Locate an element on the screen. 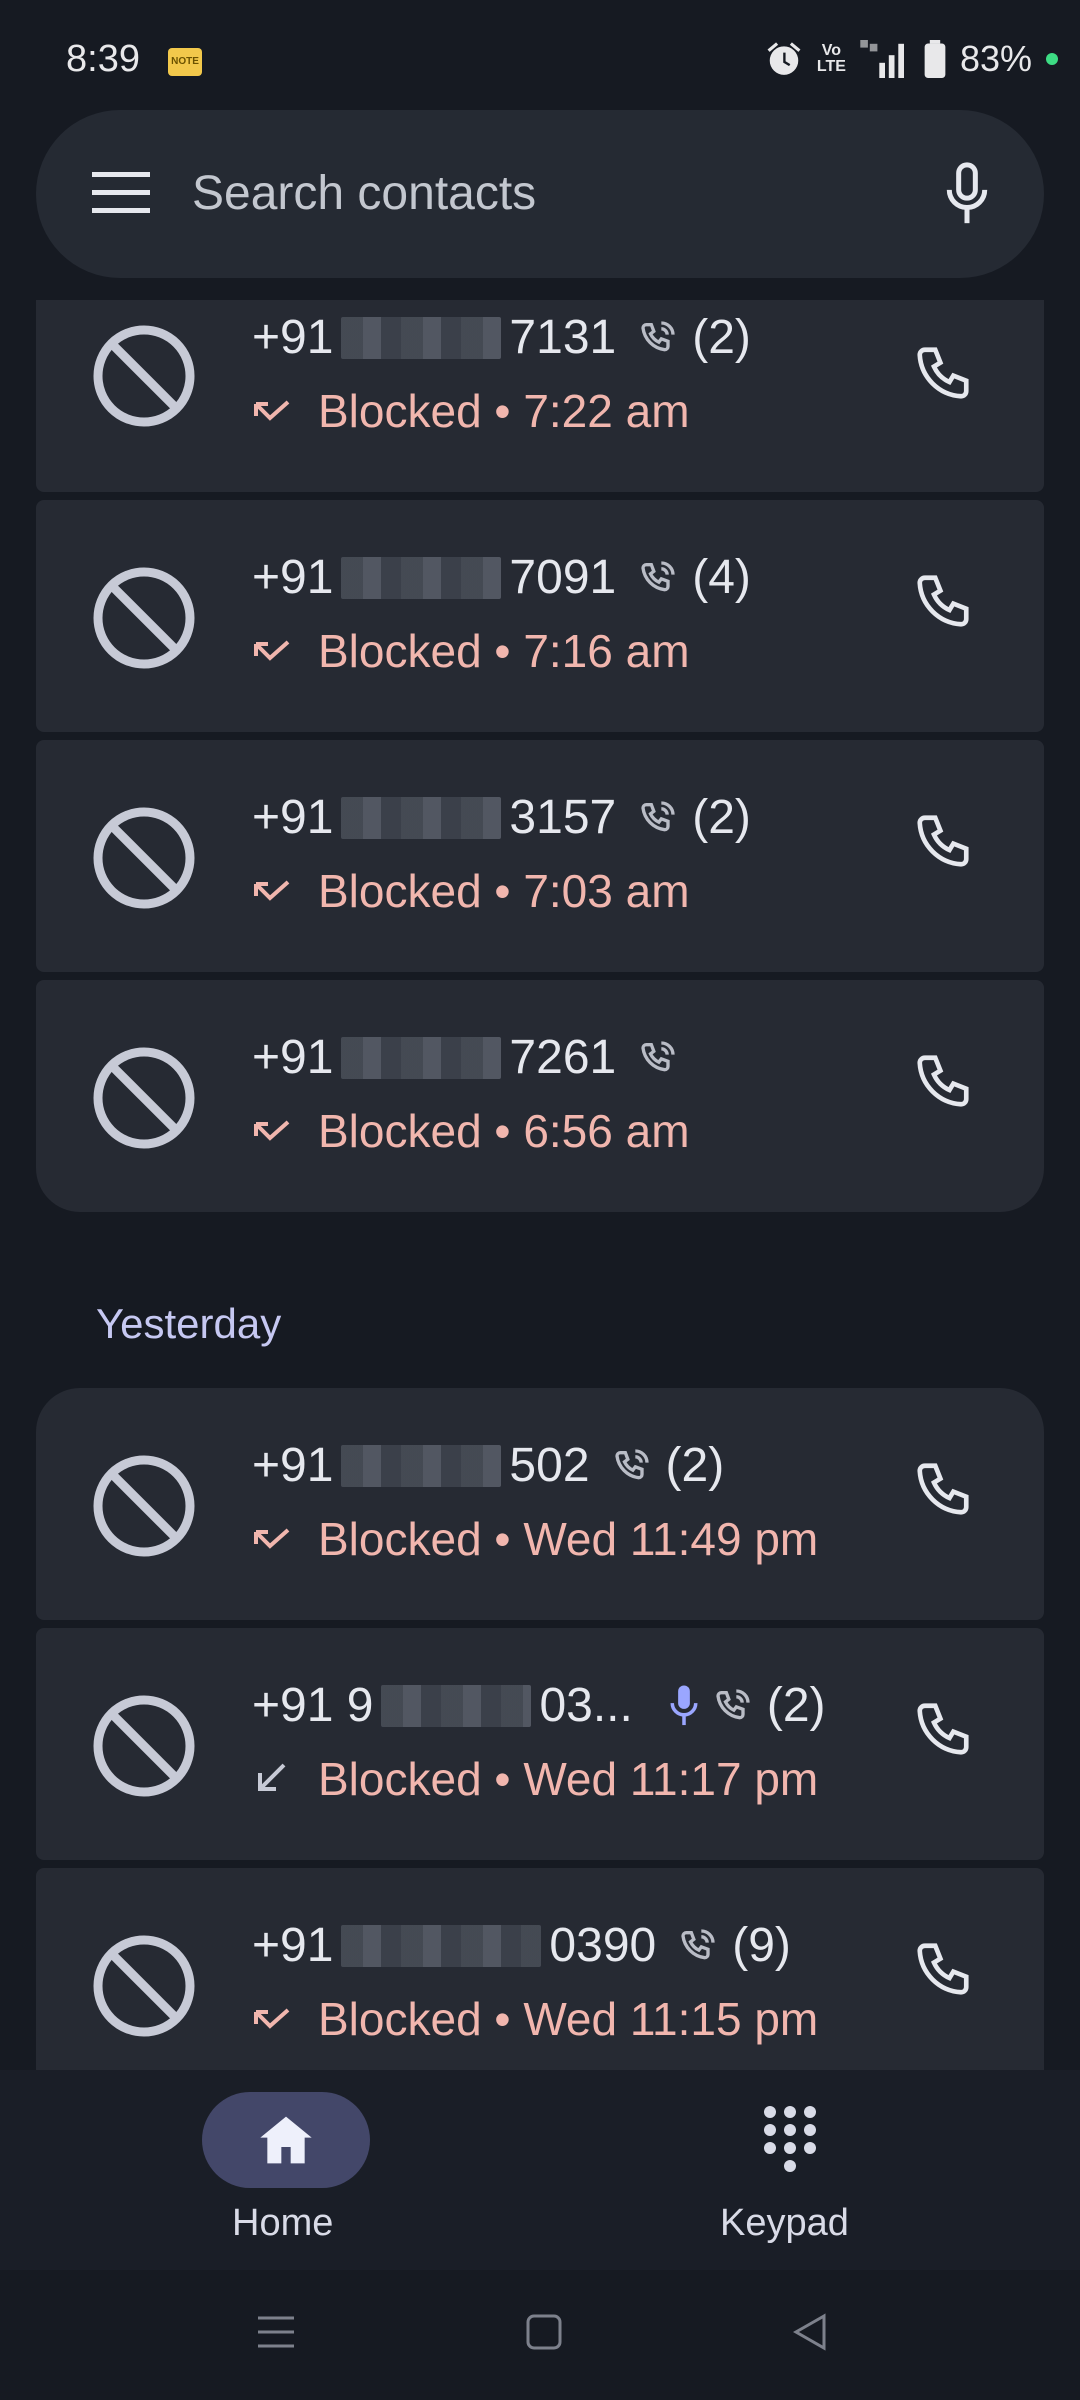  privacy-dot is located at coordinates (1052, 59).